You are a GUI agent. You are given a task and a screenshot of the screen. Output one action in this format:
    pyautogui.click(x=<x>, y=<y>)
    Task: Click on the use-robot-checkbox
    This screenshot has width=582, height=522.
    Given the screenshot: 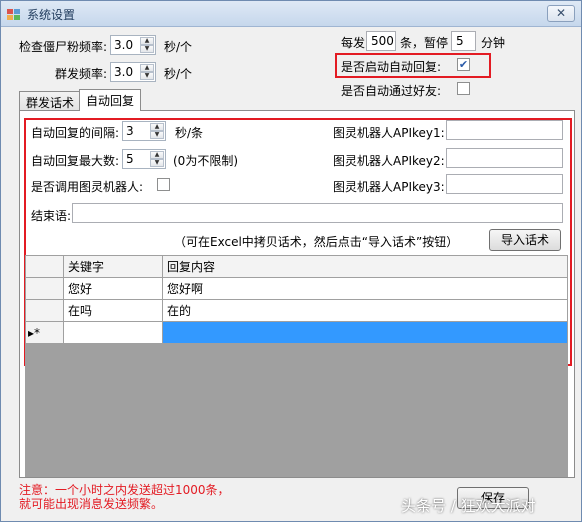 What is the action you would take?
    pyautogui.click(x=163, y=184)
    